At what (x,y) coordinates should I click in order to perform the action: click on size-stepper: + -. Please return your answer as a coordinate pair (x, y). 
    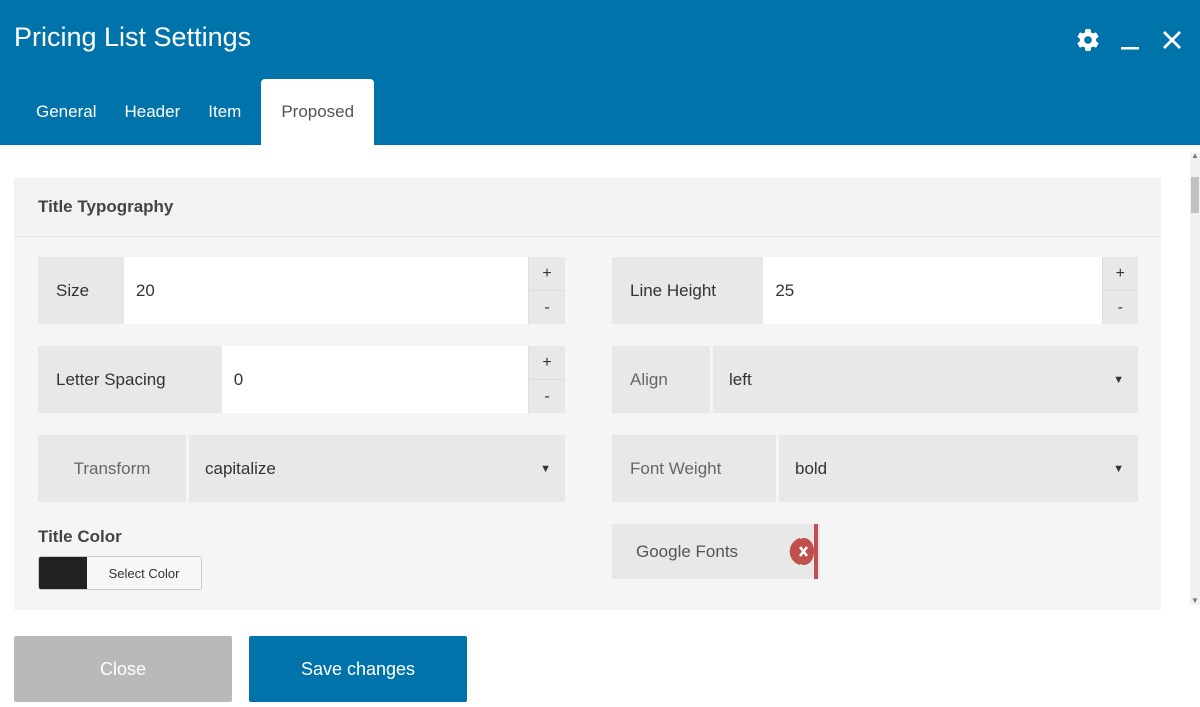
    Looking at the image, I should click on (546, 290).